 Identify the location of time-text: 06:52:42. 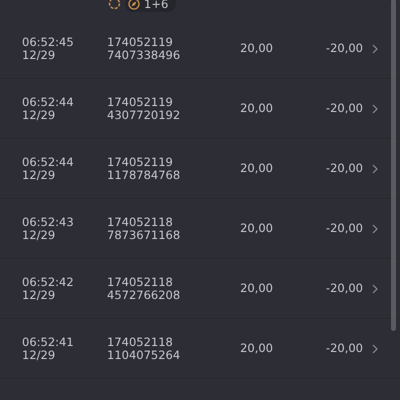
(48, 282).